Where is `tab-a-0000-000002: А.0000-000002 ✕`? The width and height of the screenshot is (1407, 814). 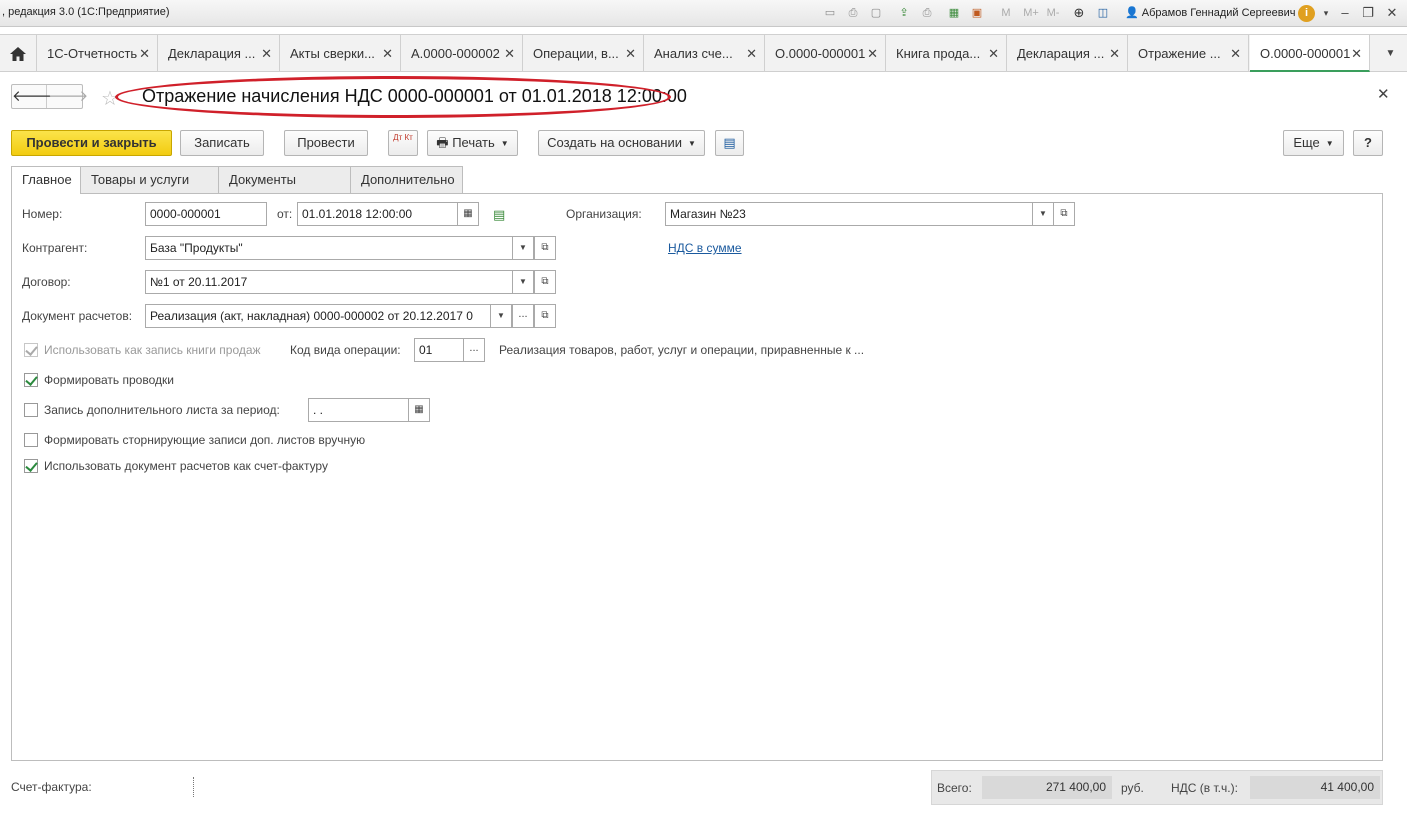 tab-a-0000-000002: А.0000-000002 ✕ is located at coordinates (462, 53).